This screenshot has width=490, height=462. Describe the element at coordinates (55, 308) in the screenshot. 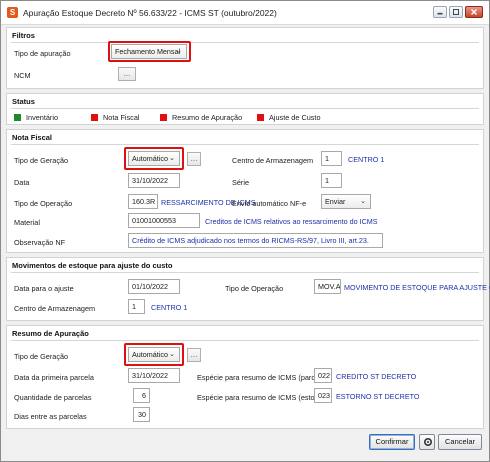

I see `mov-centro-label: Centro de Armazenagem` at that location.